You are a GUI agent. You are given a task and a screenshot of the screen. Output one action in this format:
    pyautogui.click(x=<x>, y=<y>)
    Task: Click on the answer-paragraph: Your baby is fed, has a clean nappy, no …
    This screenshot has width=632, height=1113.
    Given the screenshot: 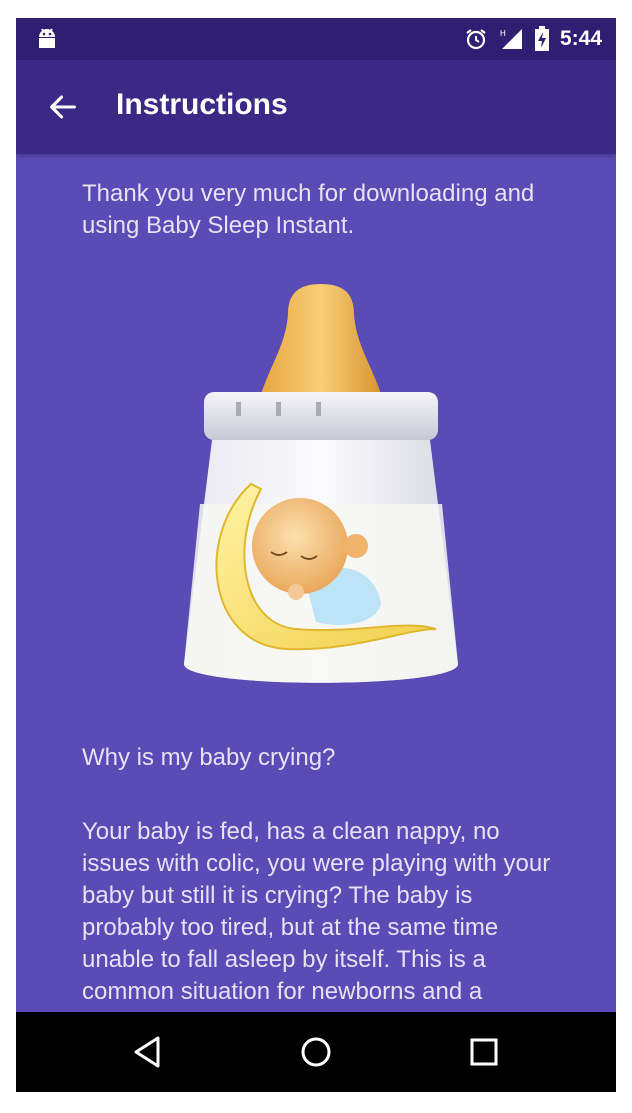 What is the action you would take?
    pyautogui.click(x=316, y=915)
    